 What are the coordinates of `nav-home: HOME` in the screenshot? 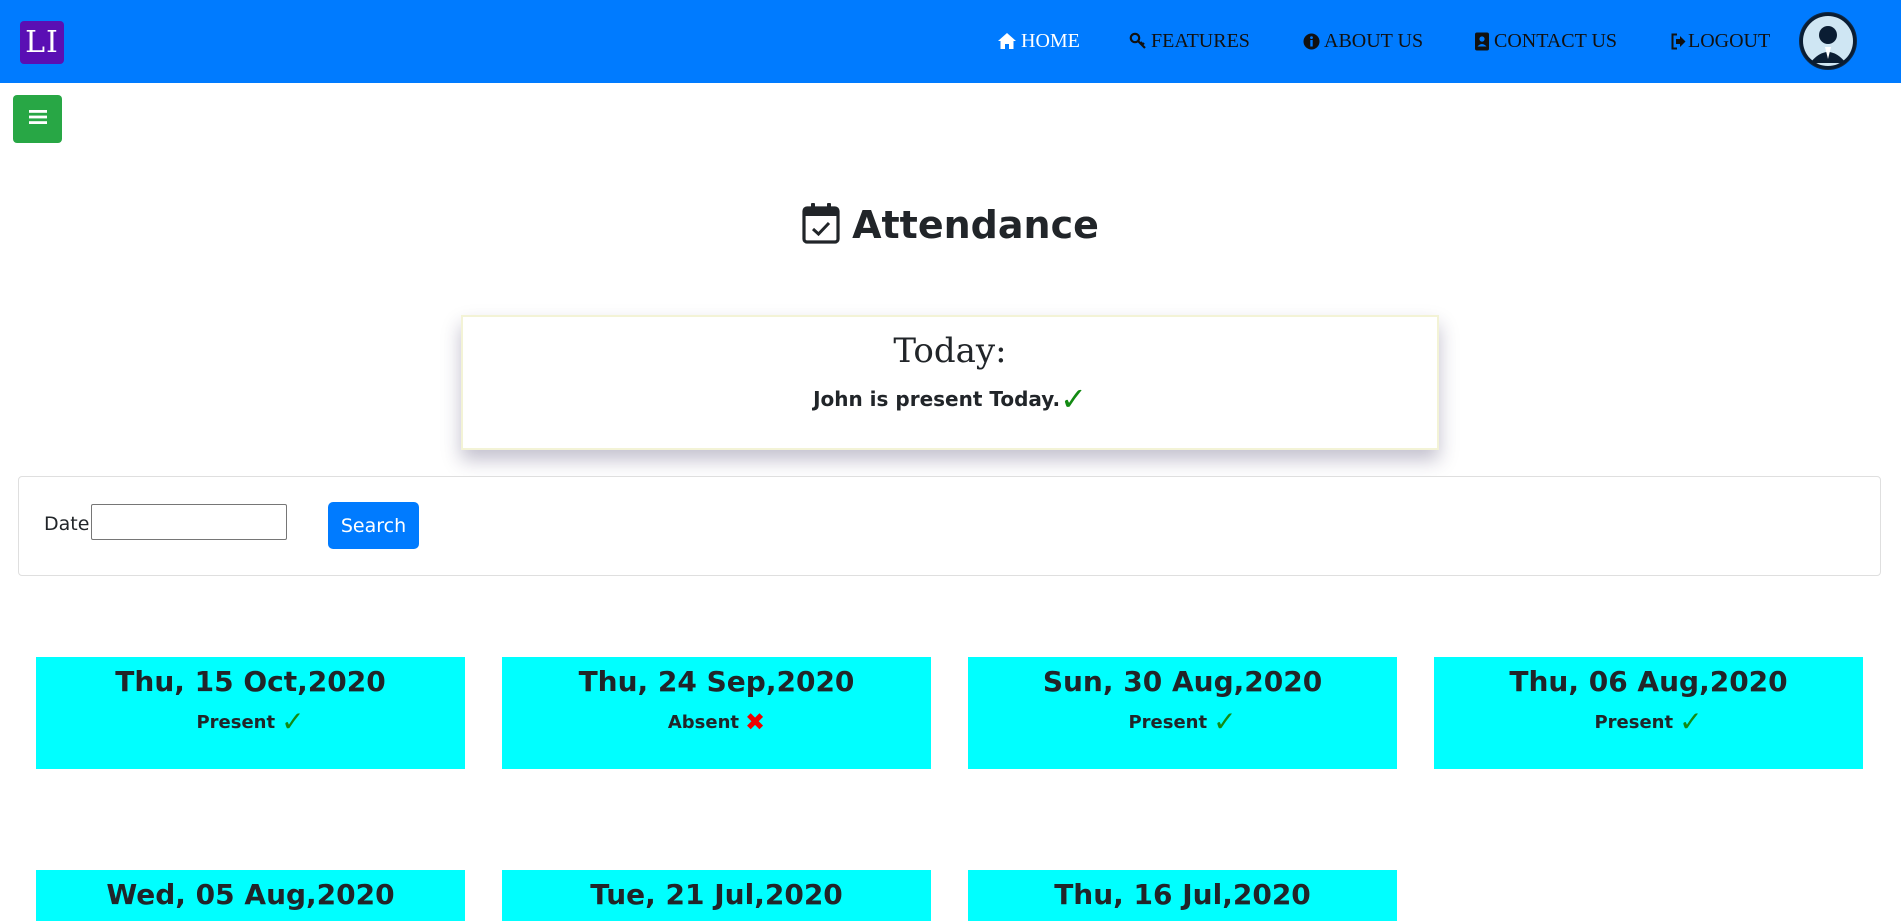 It's located at (1038, 41).